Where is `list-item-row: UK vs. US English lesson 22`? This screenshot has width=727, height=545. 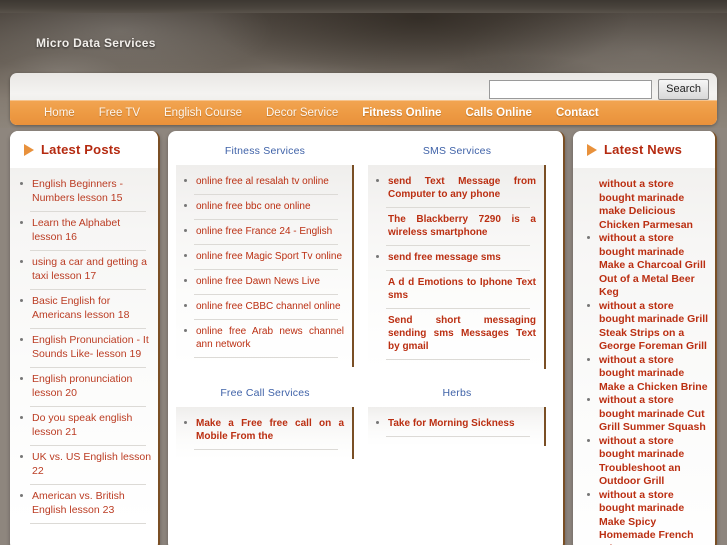
list-item-row: UK vs. US English lesson 22 is located at coordinates (86, 466).